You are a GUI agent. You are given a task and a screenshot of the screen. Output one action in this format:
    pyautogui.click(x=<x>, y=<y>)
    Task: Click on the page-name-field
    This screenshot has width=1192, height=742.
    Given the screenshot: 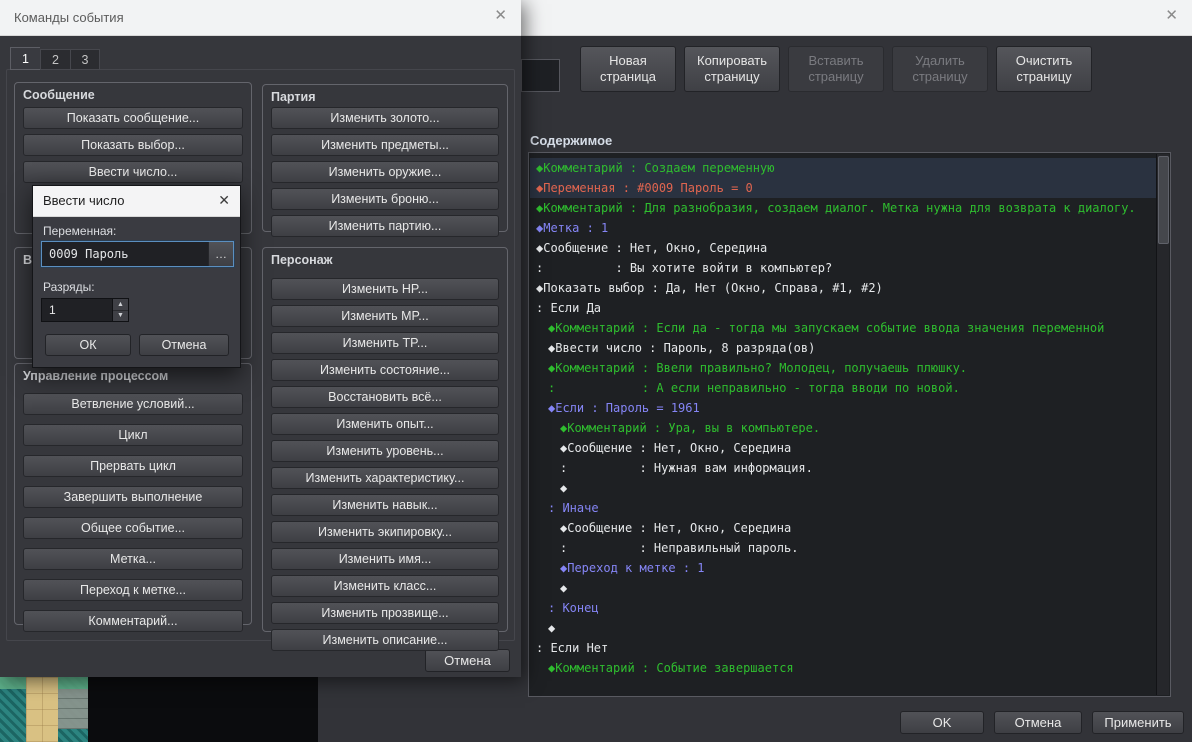 What is the action you would take?
    pyautogui.click(x=540, y=75)
    